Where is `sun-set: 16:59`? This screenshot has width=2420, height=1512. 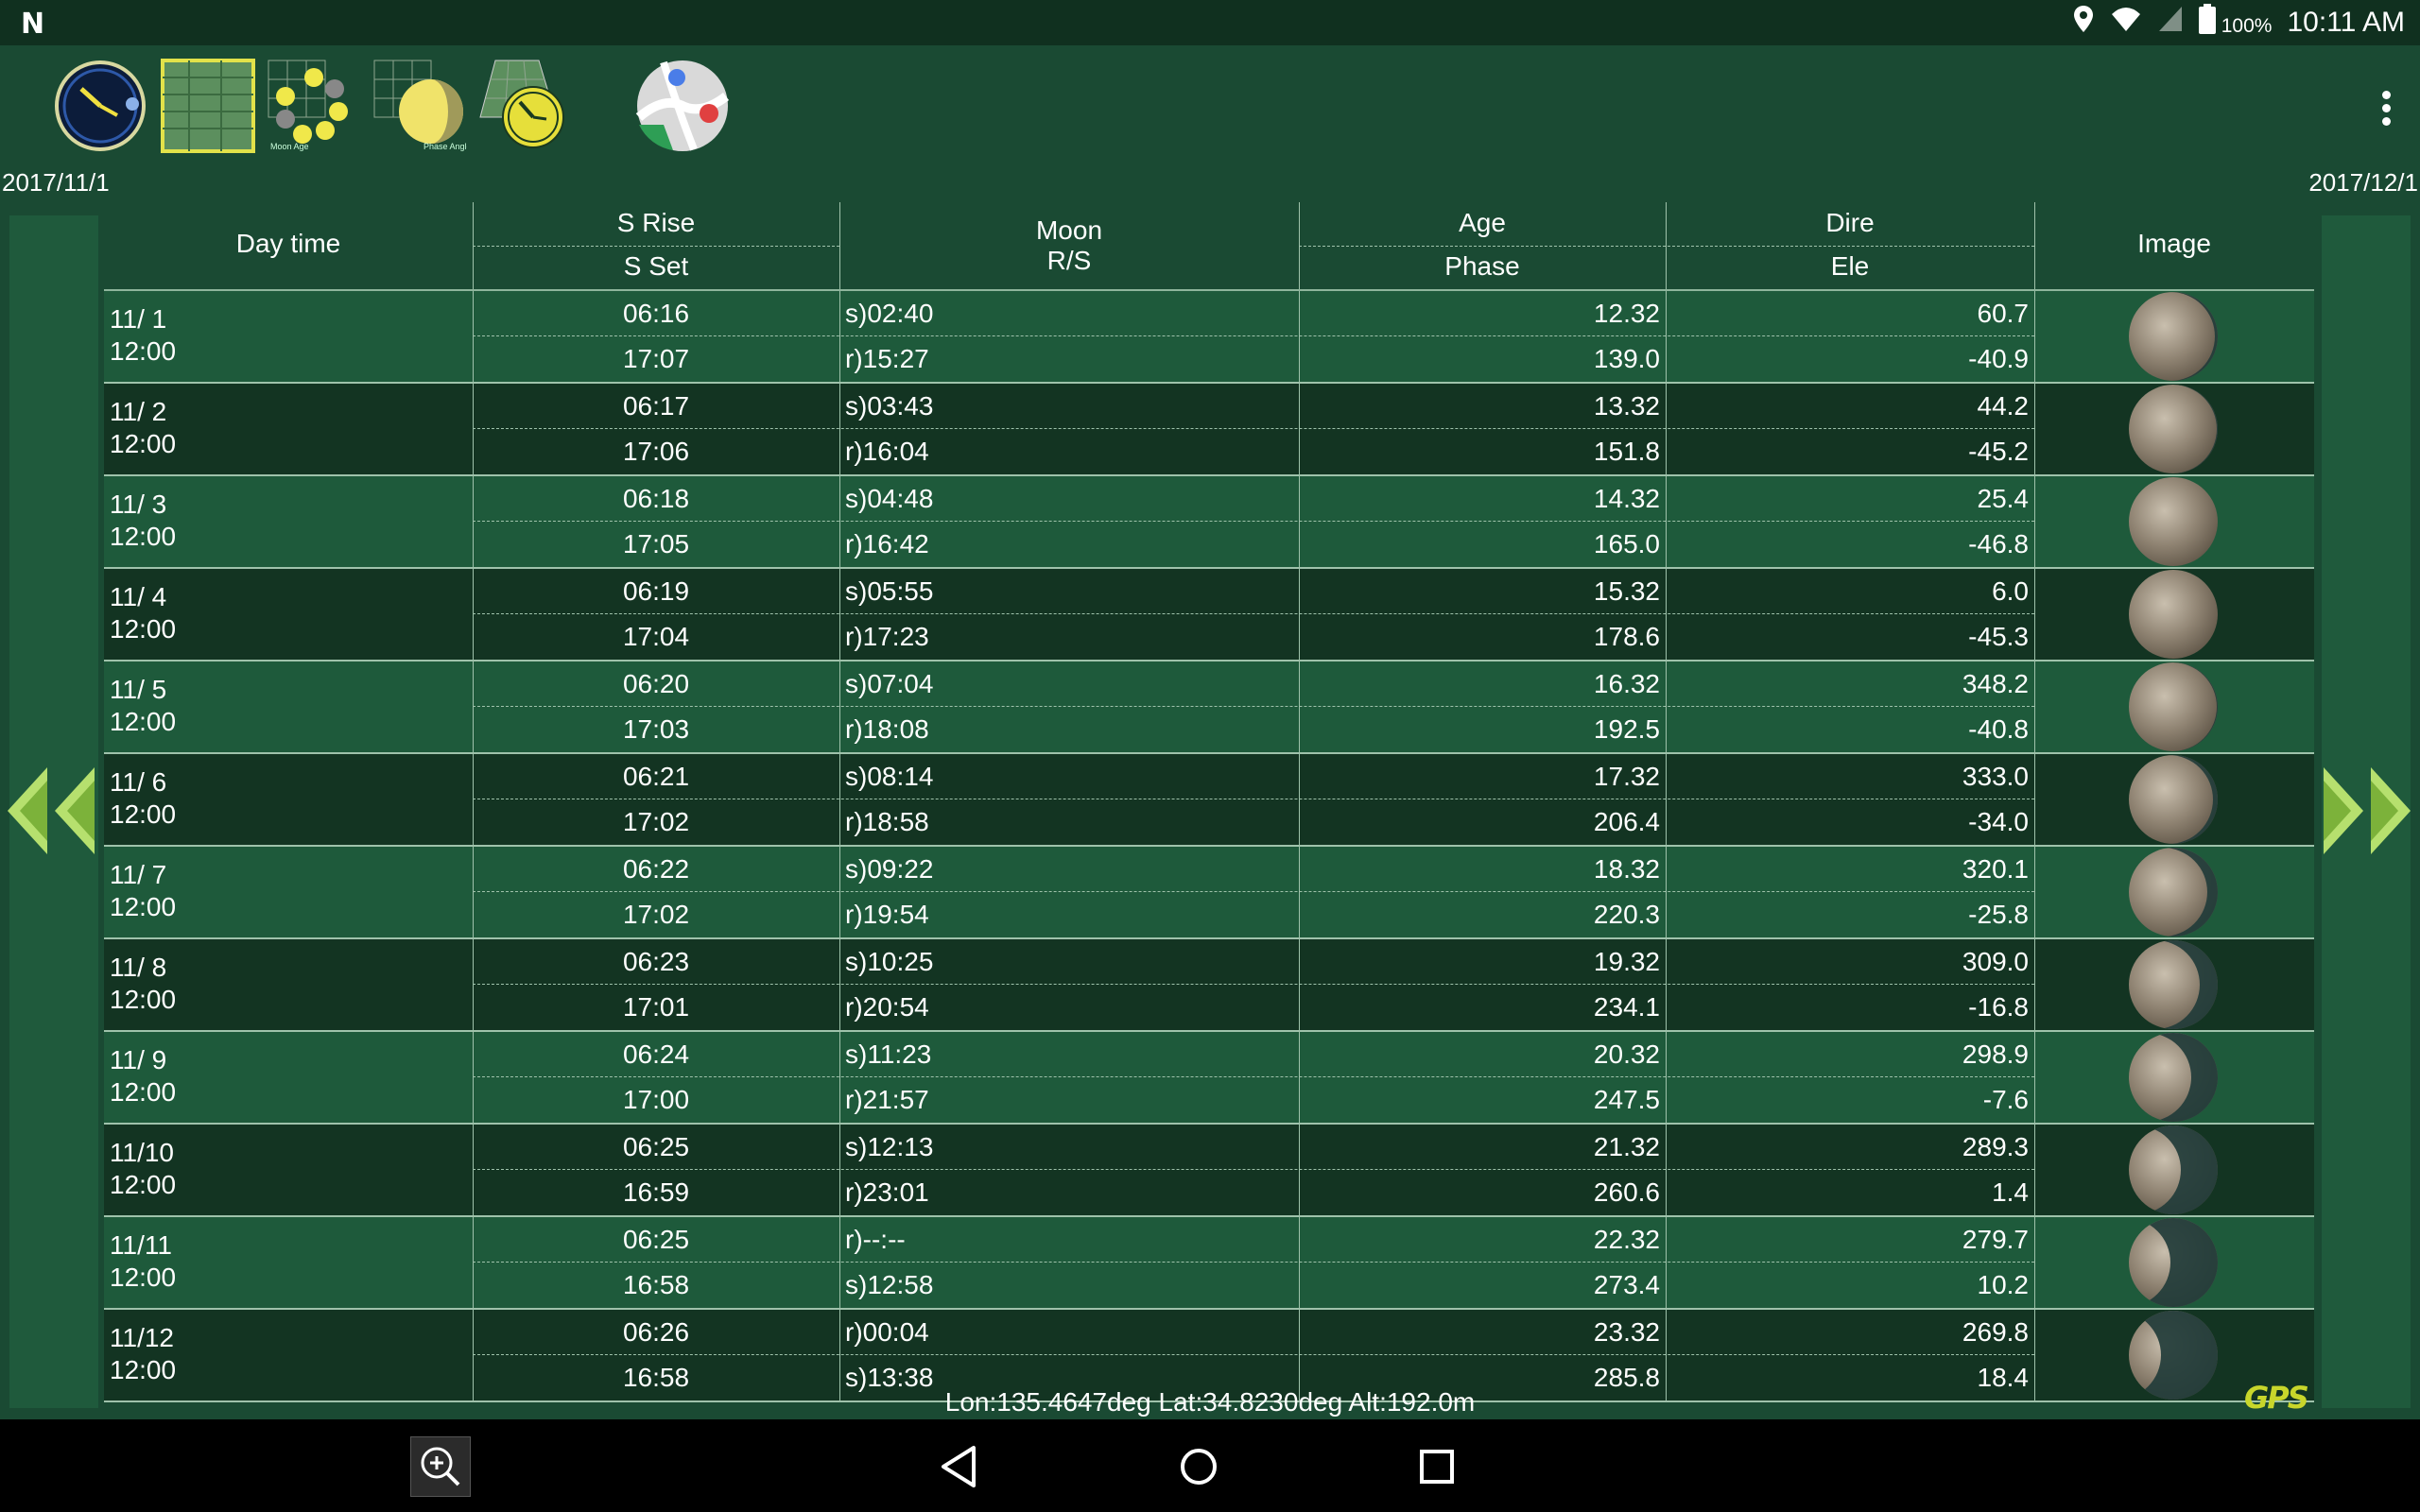
sun-set: 16:59 is located at coordinates (656, 1192).